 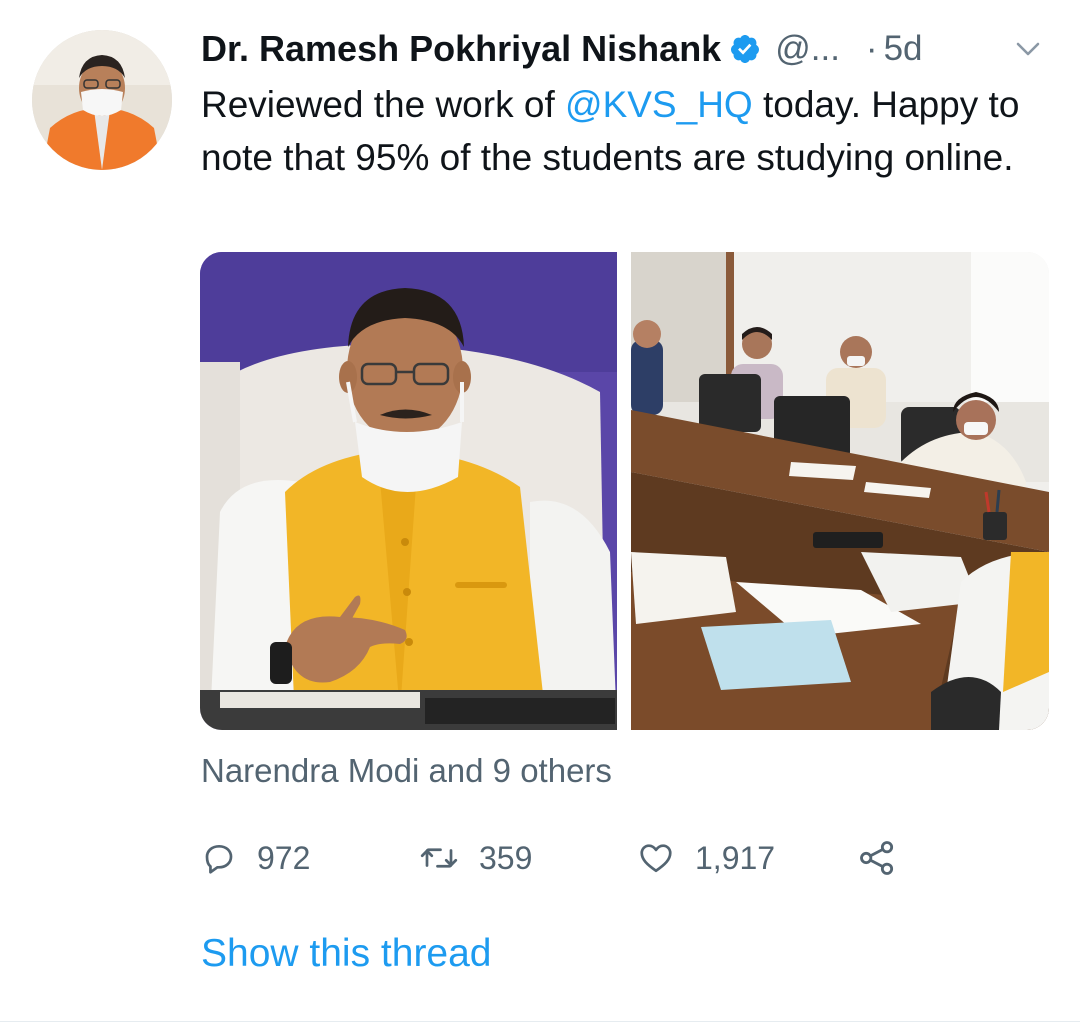 I want to click on retweet-count: 359, so click(x=506, y=857).